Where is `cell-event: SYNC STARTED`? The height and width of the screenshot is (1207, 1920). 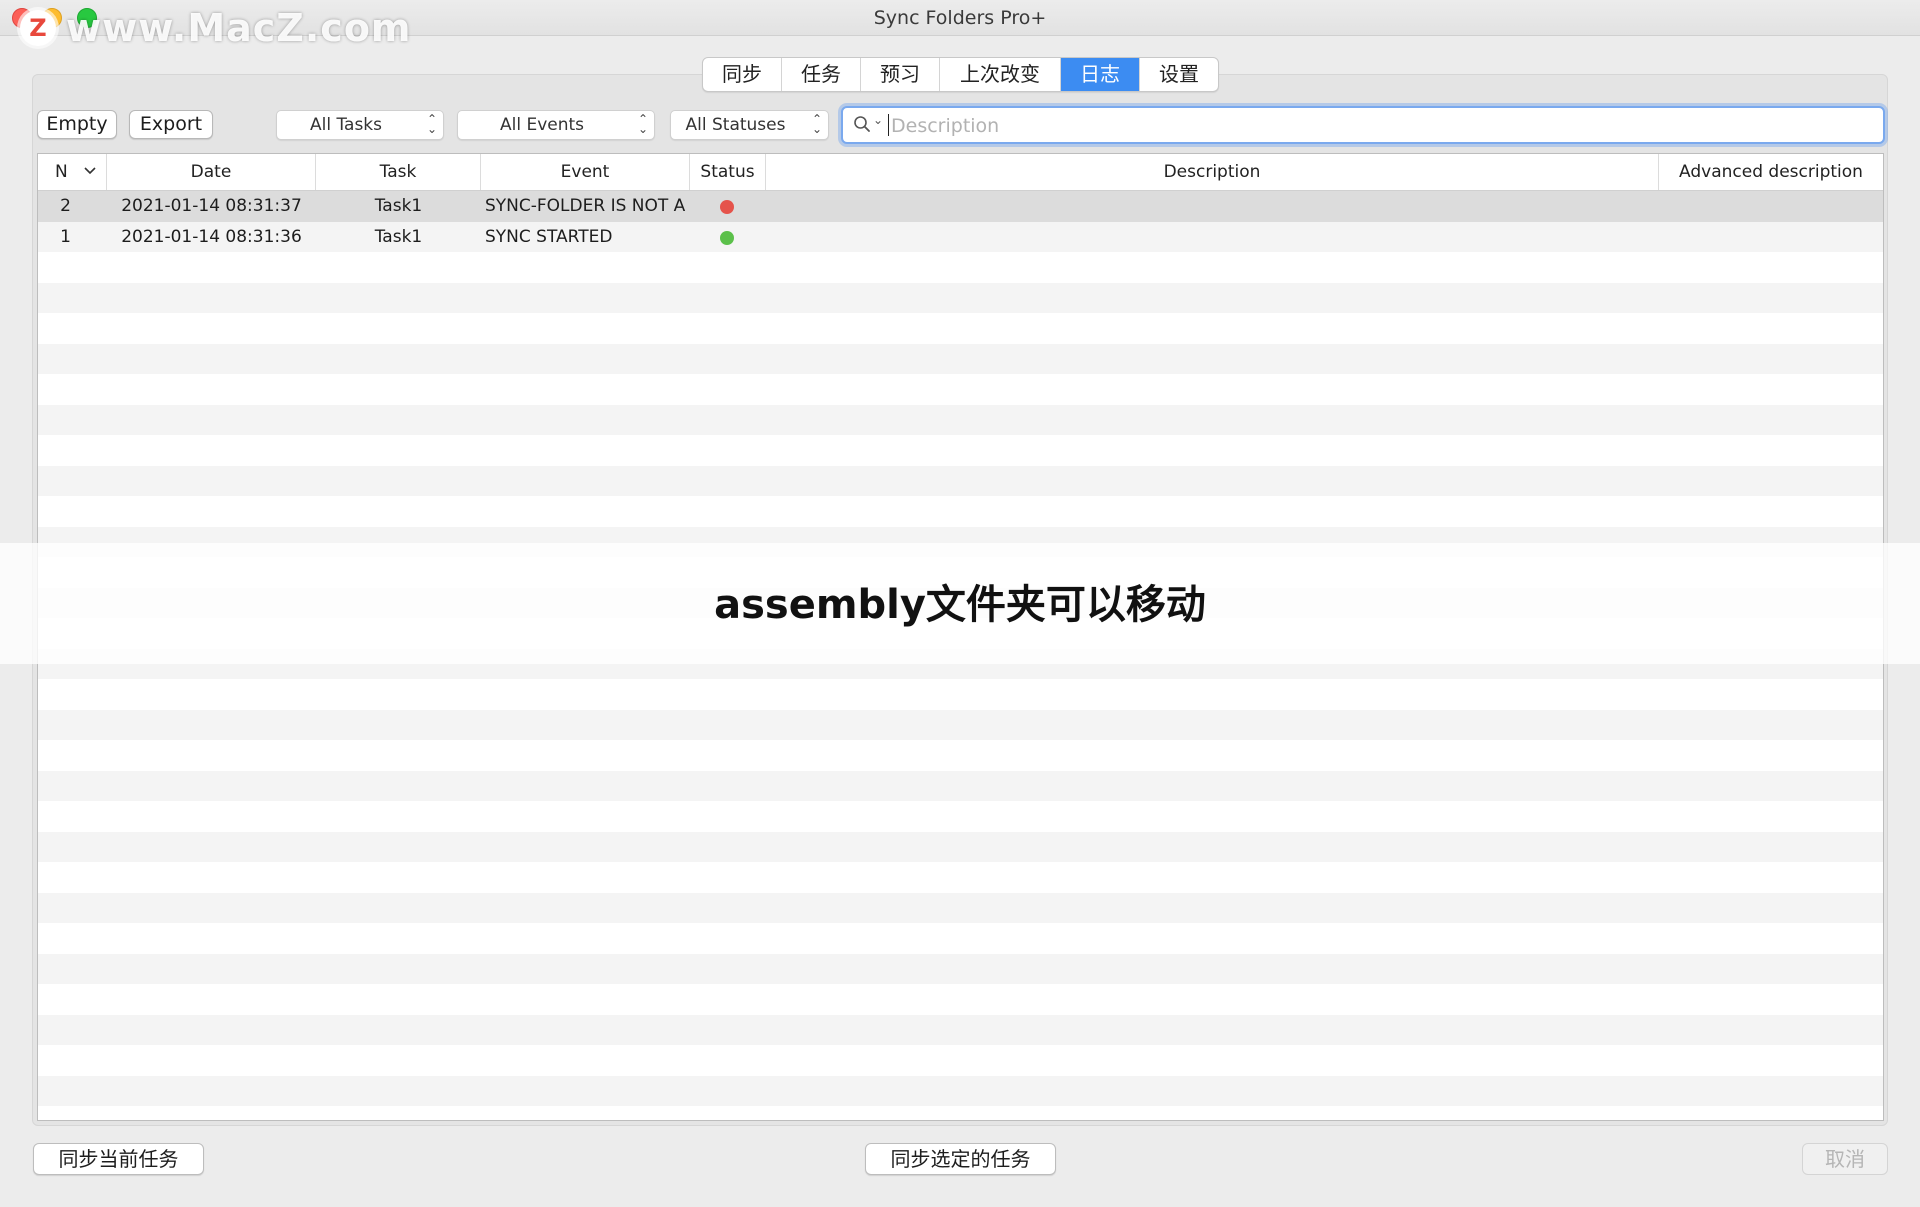 cell-event: SYNC STARTED is located at coordinates (549, 236).